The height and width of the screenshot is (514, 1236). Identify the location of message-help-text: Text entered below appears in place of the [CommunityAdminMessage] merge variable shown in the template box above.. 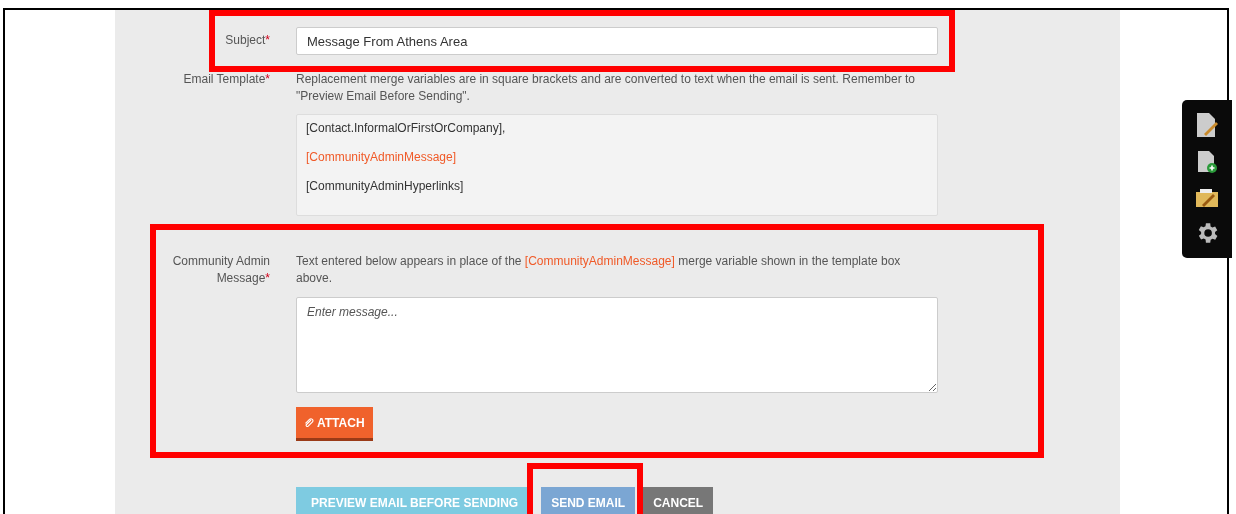
(599, 270).